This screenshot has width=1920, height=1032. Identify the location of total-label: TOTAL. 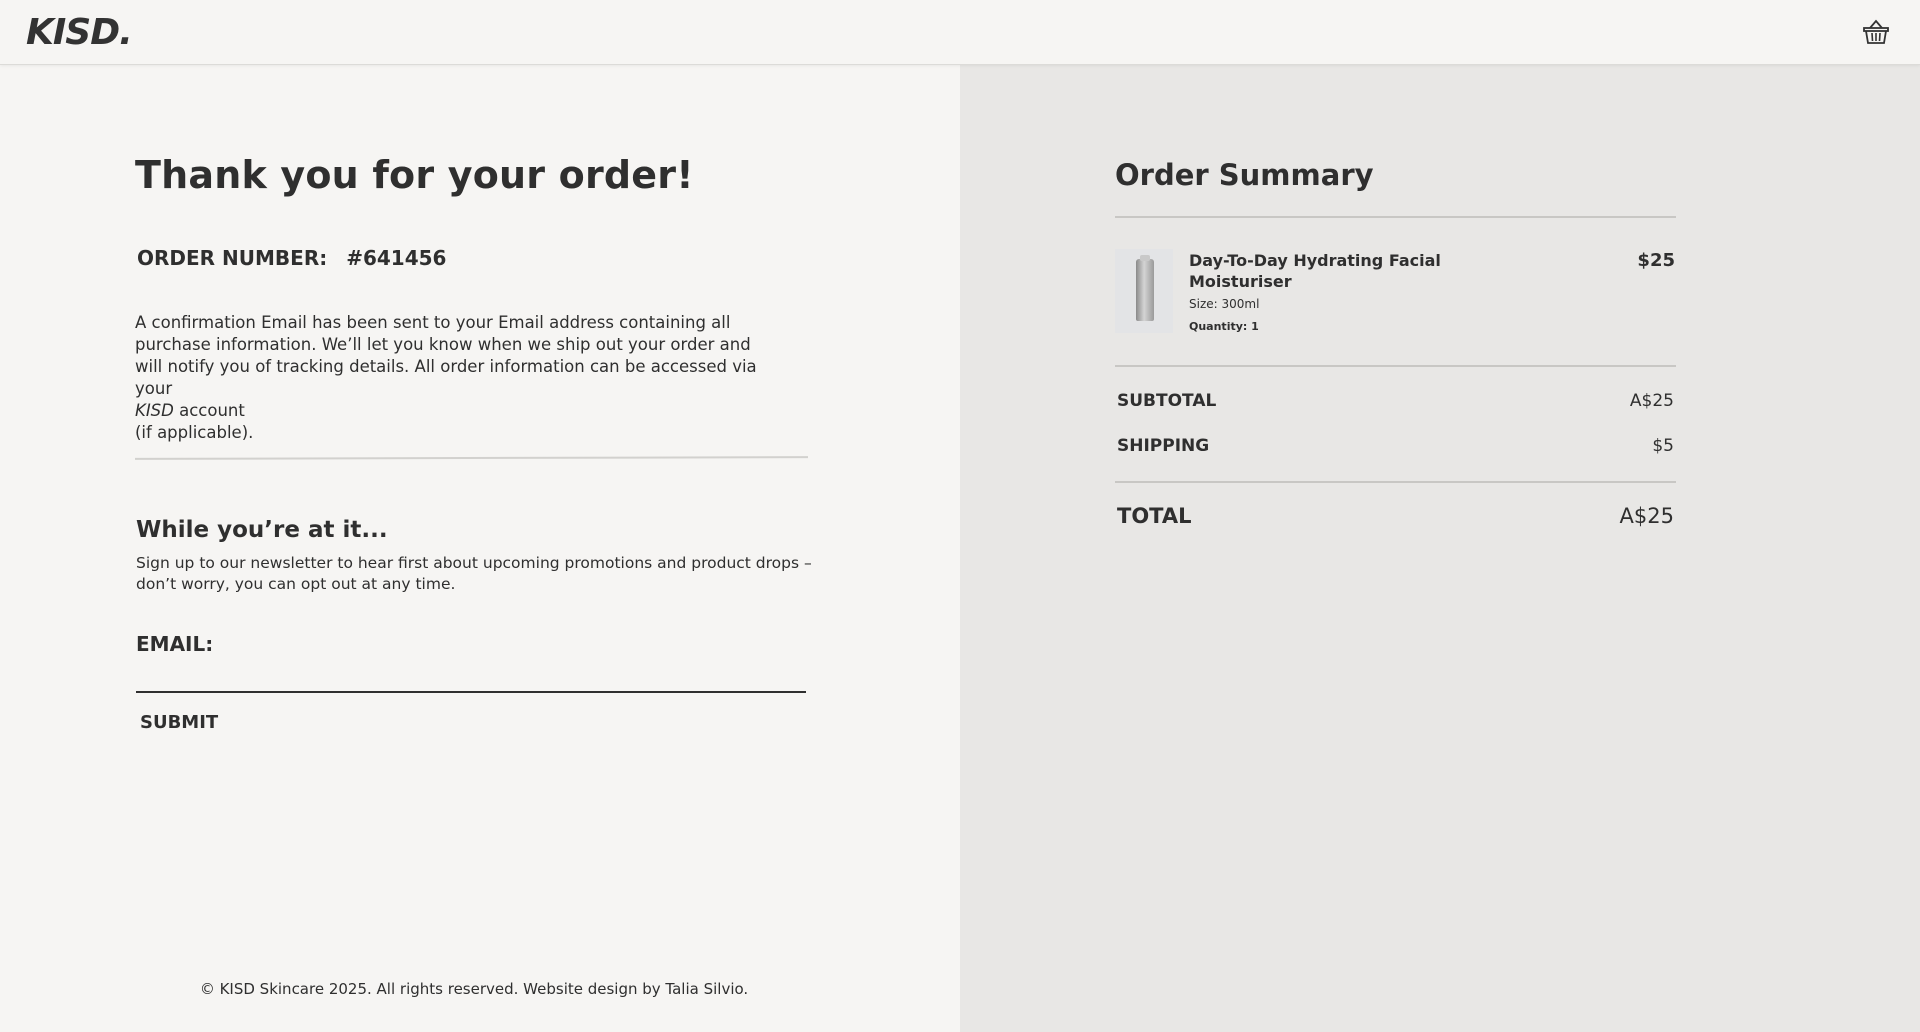
(1154, 516).